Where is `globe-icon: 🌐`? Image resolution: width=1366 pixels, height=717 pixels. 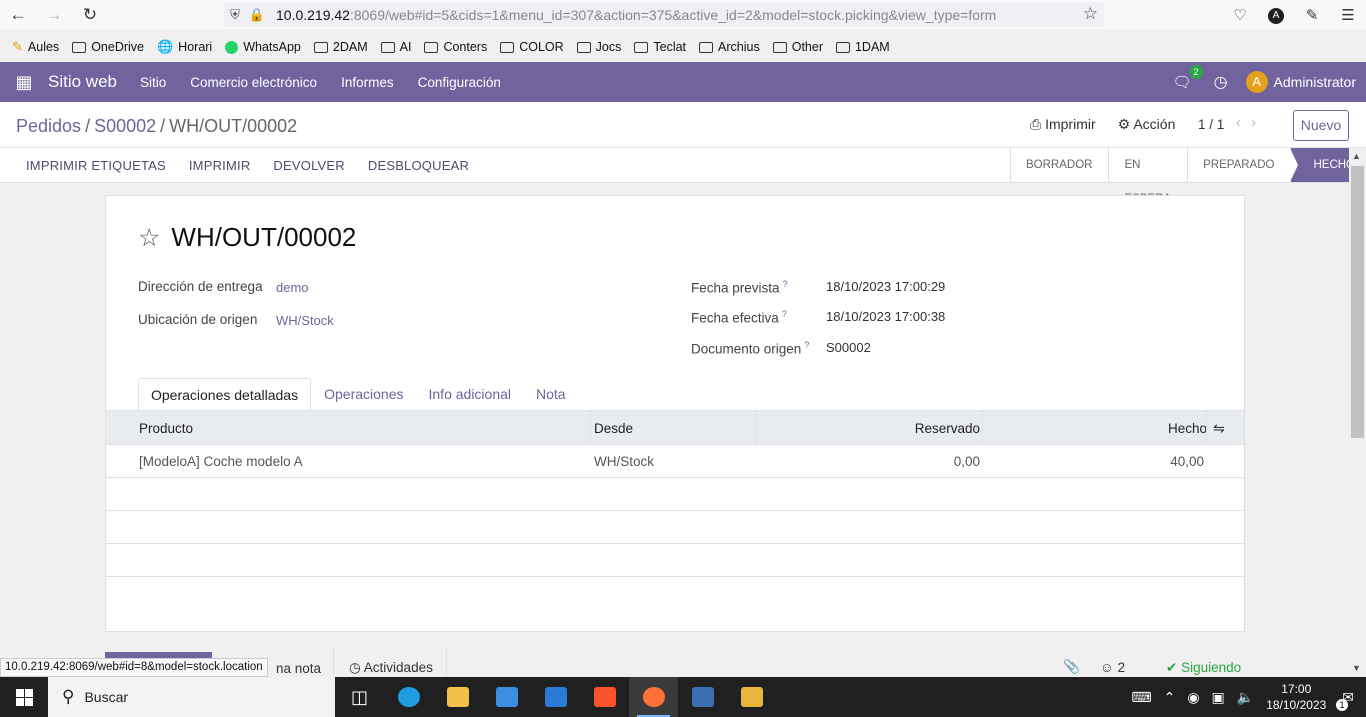
globe-icon: 🌐 is located at coordinates (165, 46).